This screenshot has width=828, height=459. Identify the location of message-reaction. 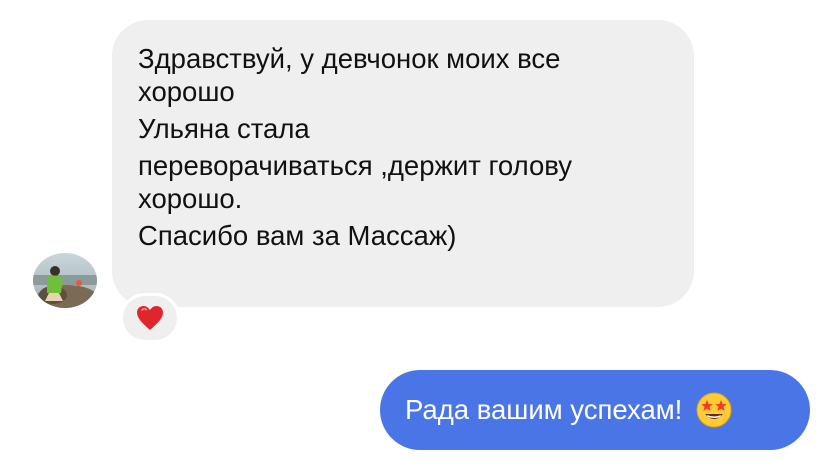
(150, 318).